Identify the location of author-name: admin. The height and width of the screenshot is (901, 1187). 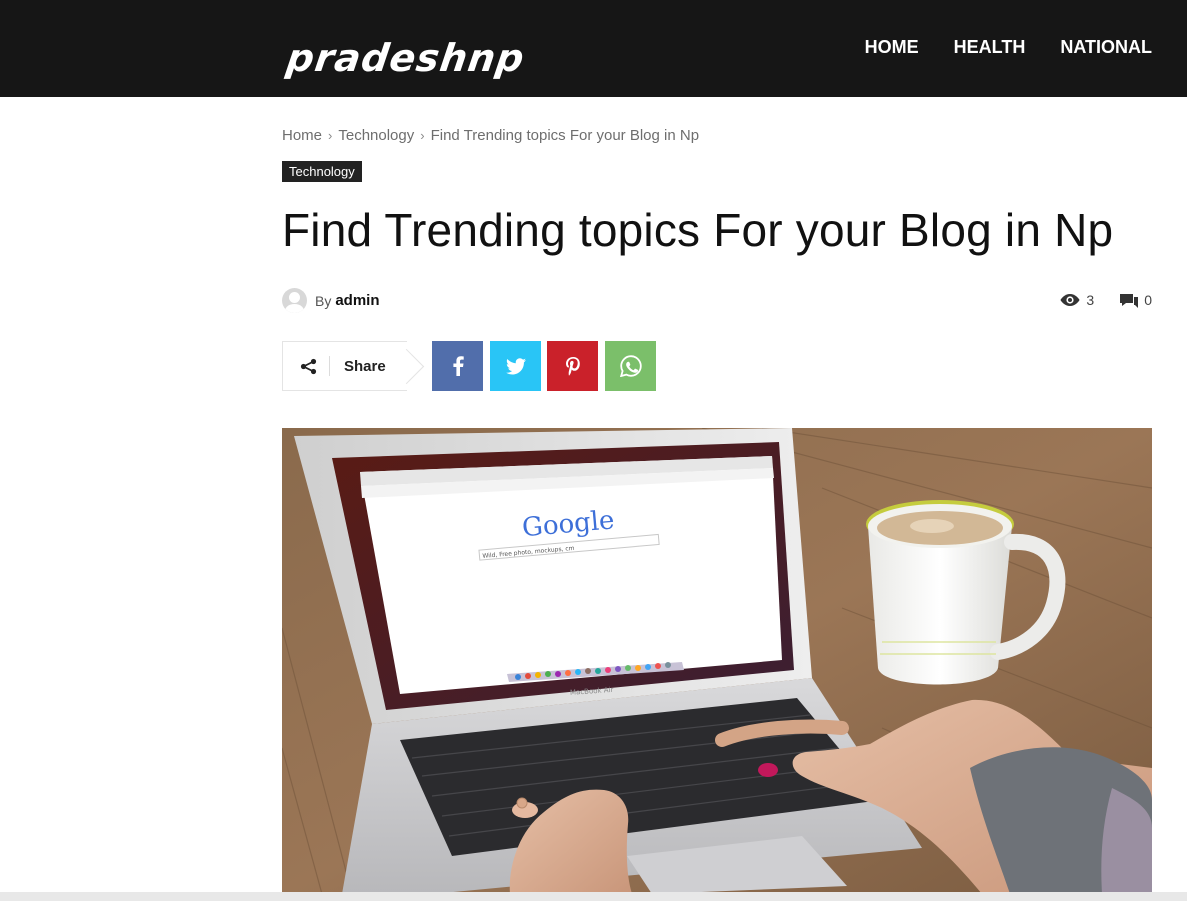
(357, 300).